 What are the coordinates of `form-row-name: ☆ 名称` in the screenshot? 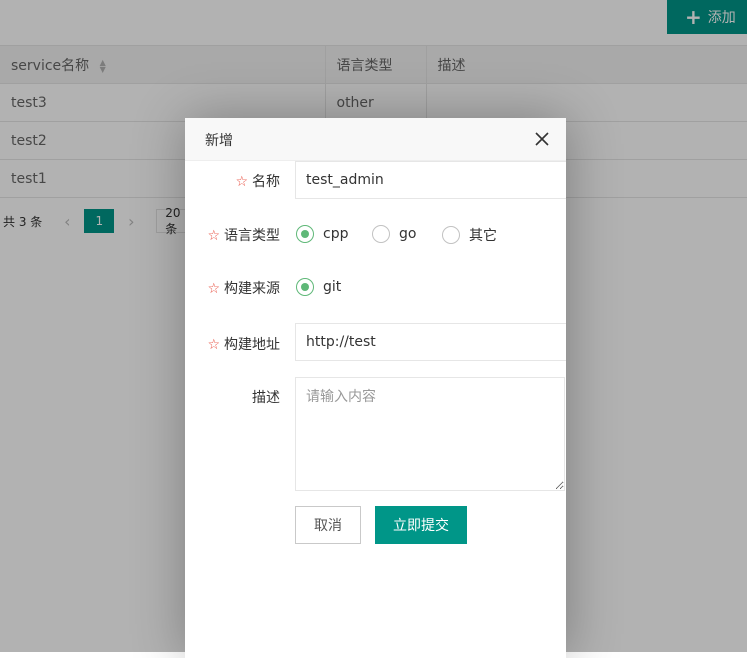 It's located at (375, 180).